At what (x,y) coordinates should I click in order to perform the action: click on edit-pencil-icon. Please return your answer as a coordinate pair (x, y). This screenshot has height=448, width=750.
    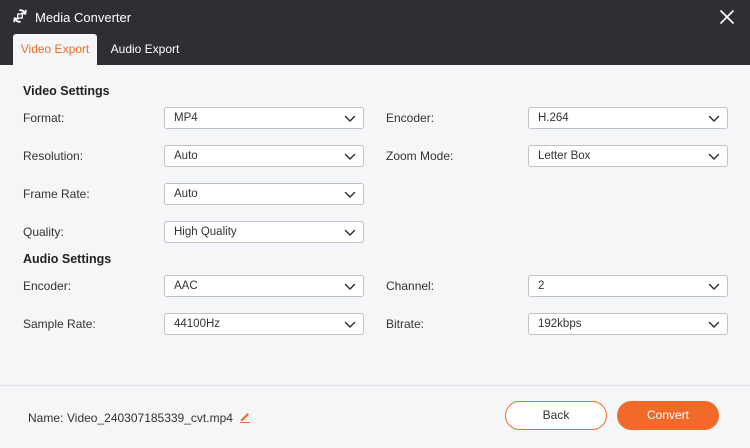
    Looking at the image, I should click on (245, 416).